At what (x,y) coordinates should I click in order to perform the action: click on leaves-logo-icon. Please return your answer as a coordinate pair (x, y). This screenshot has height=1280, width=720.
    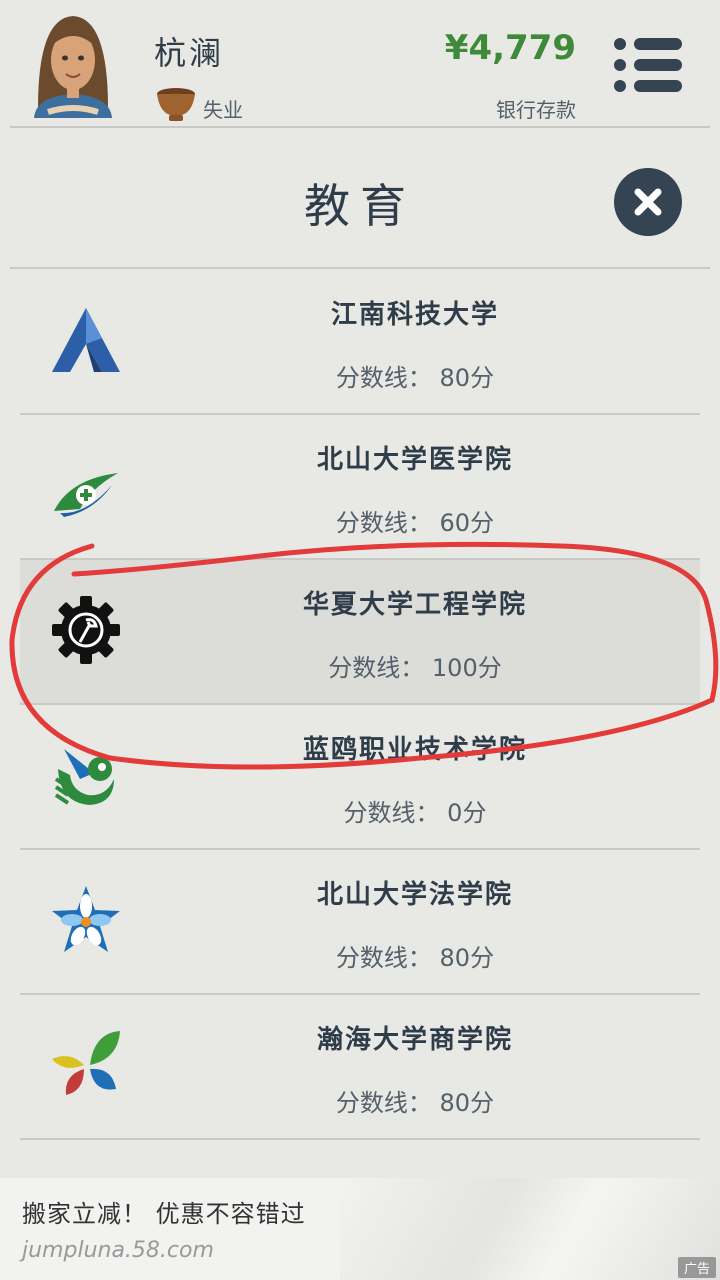
    Looking at the image, I should click on (86, 1063).